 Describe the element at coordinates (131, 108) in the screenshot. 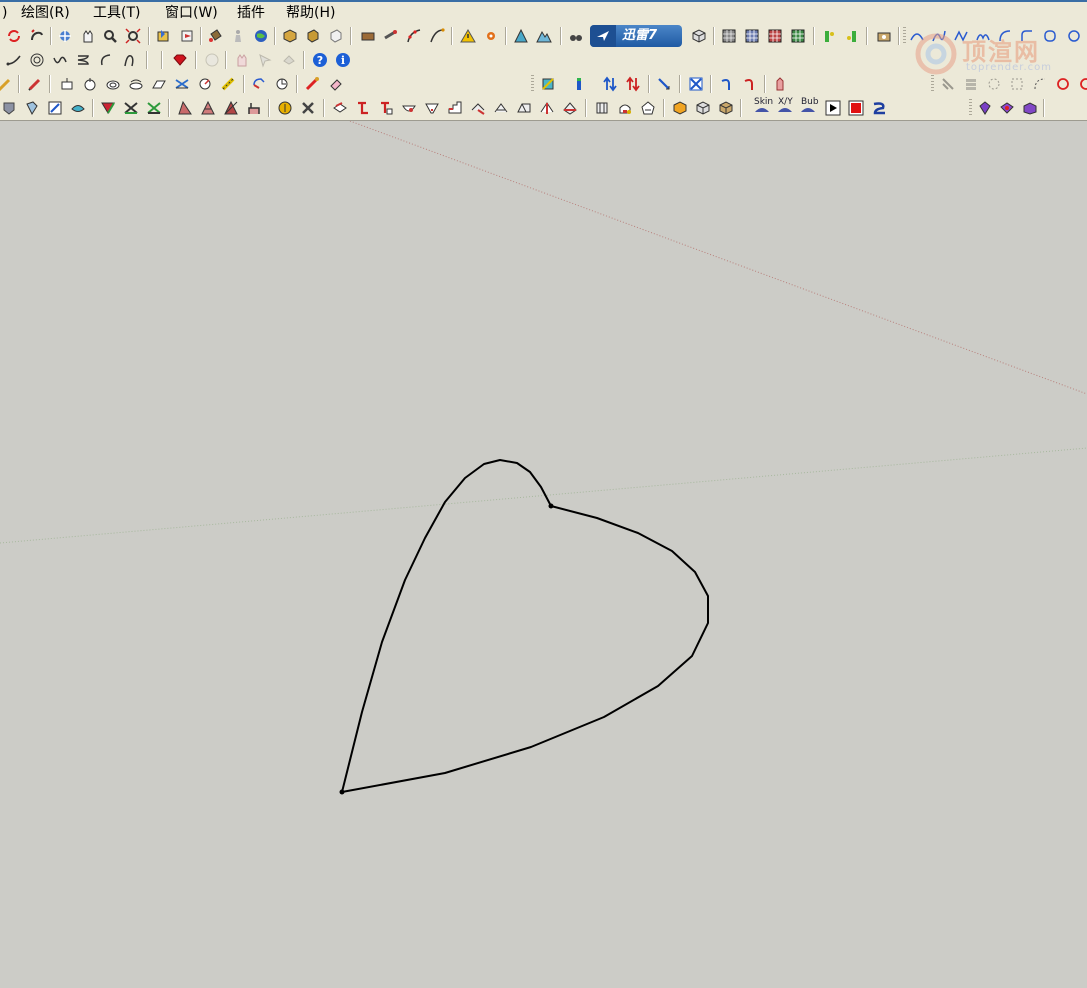

I see `cross-corner-icon` at that location.